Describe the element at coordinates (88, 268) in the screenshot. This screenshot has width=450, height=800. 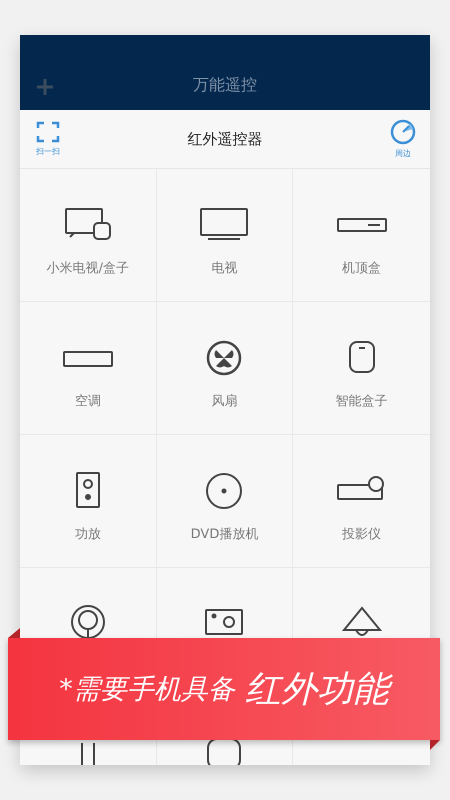
I see `device-label: 小米电视/盒子` at that location.